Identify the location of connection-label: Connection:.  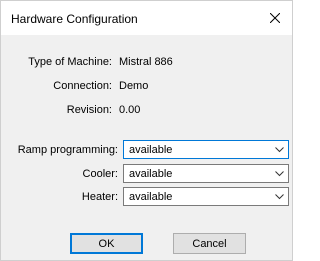
(82, 86).